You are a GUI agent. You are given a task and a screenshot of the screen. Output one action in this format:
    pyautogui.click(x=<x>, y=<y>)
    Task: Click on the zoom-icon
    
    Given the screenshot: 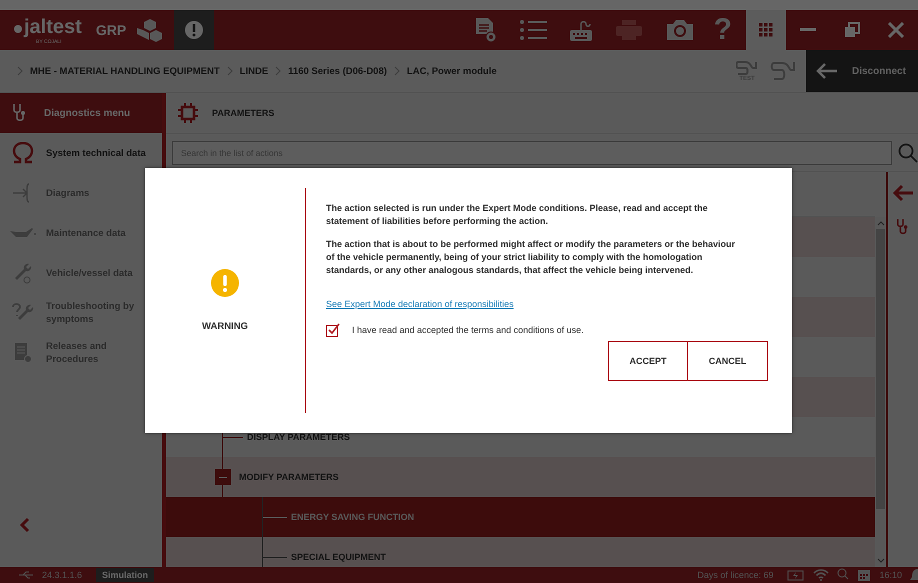 What is the action you would take?
    pyautogui.click(x=843, y=575)
    